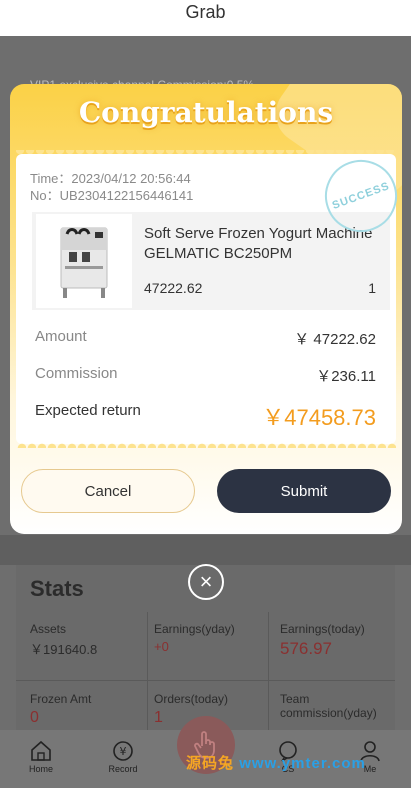 The image size is (411, 788). I want to click on stat-earnings-today: Earnings(today) 576.97, so click(322, 640).